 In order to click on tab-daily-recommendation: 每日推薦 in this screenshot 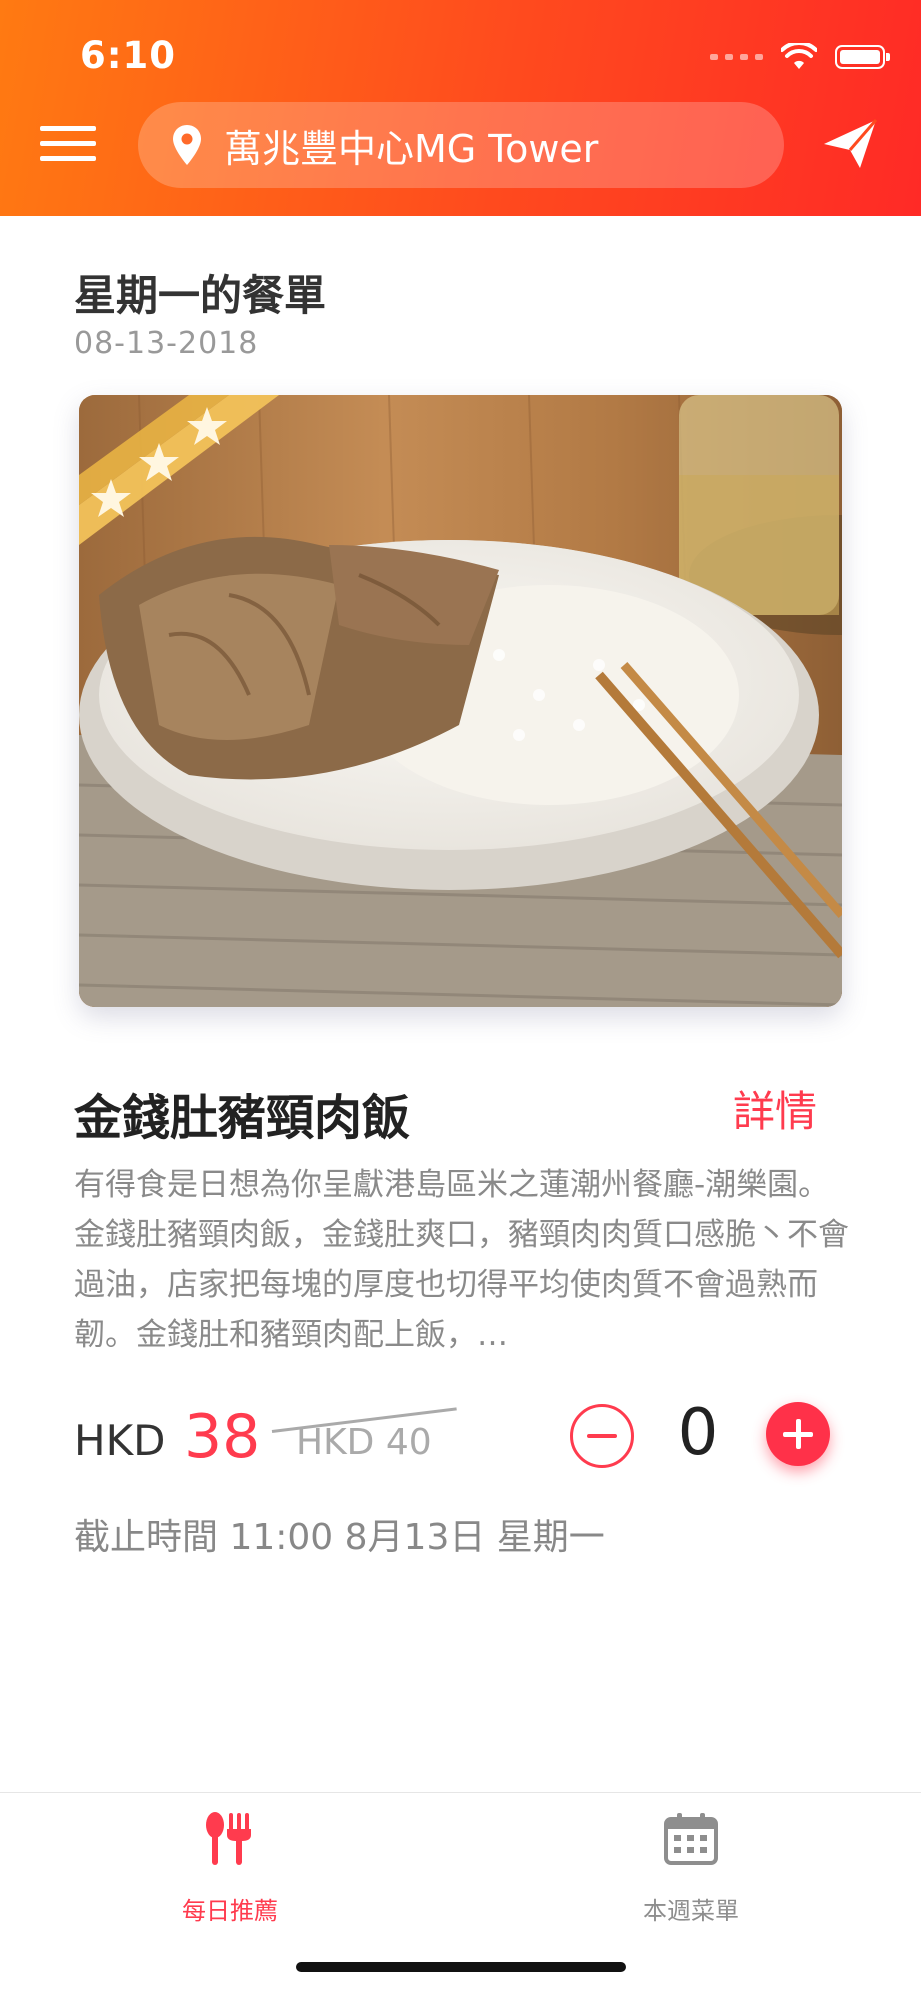, I will do `click(230, 1859)`.